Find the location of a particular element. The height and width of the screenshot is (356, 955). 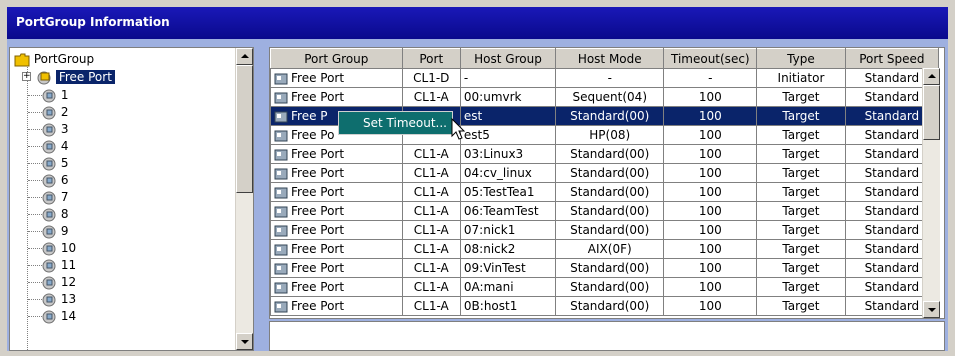

tree-item-free-port: Free Port is located at coordinates (75, 77).